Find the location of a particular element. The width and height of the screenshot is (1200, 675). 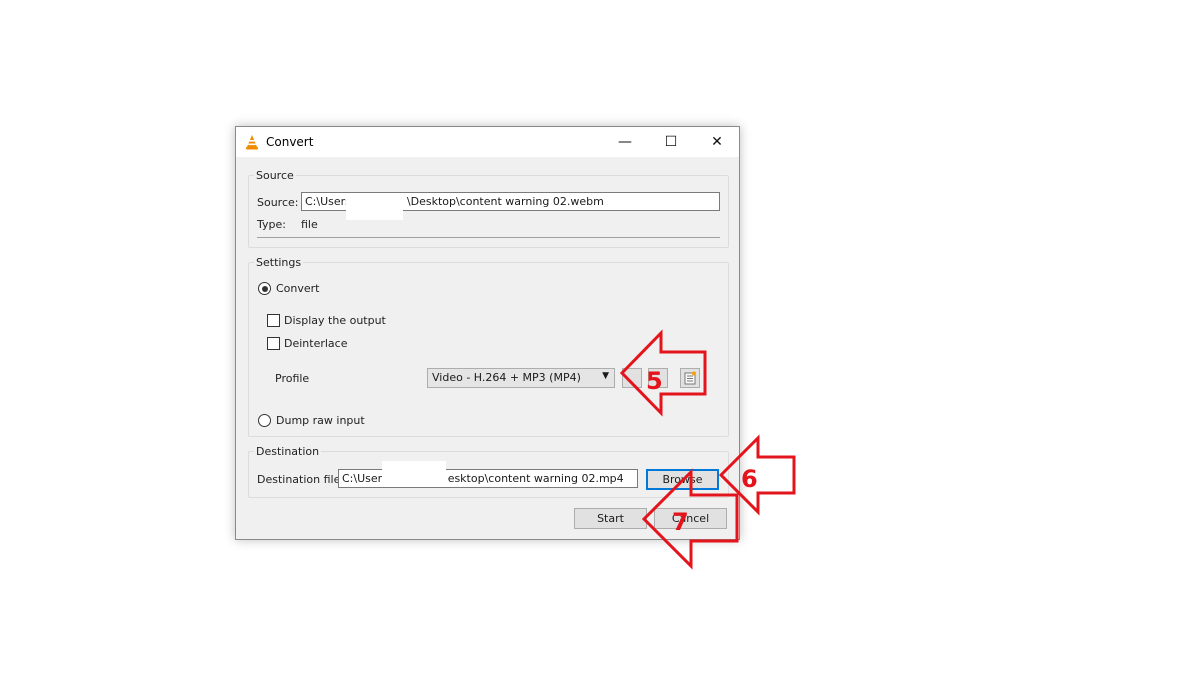

window-title: Convert is located at coordinates (290, 142).